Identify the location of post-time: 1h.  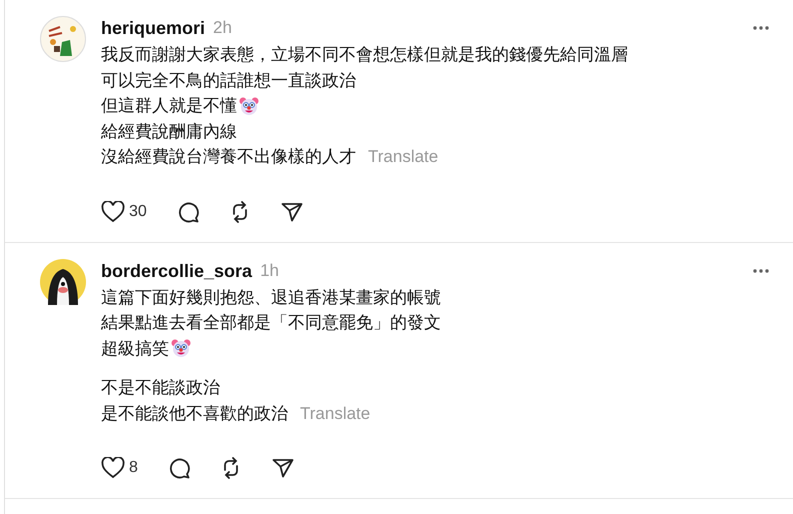
(269, 271).